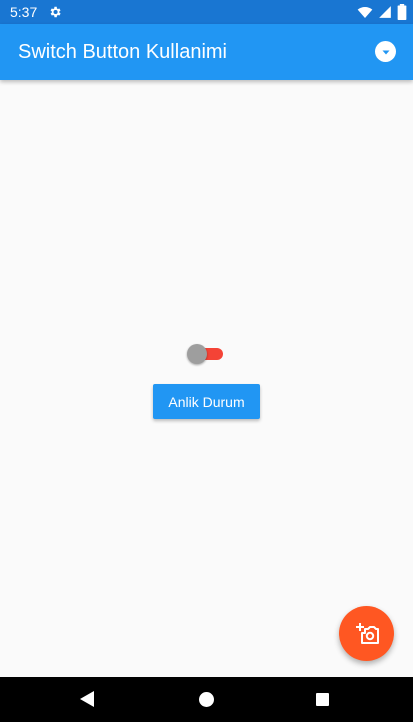  Describe the element at coordinates (197, 354) in the screenshot. I see `switch-thumb` at that location.